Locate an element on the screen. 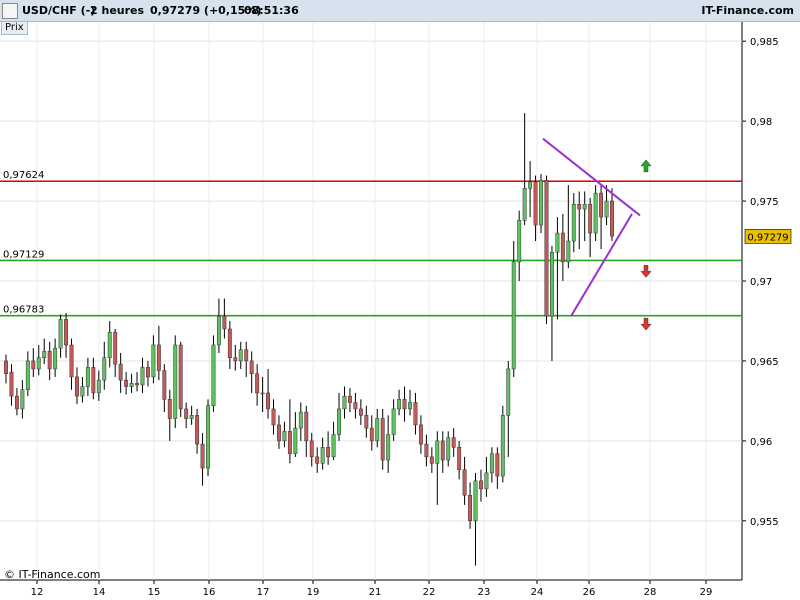 The width and height of the screenshot is (800, 600). x-tick-label: 22 is located at coordinates (429, 592).